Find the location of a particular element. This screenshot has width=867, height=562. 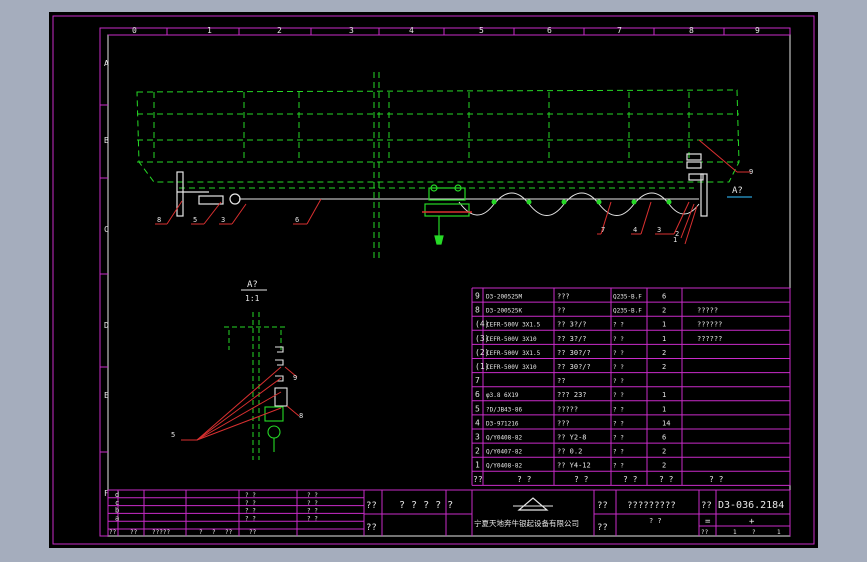

bom-no: 4 is located at coordinates (477, 422).